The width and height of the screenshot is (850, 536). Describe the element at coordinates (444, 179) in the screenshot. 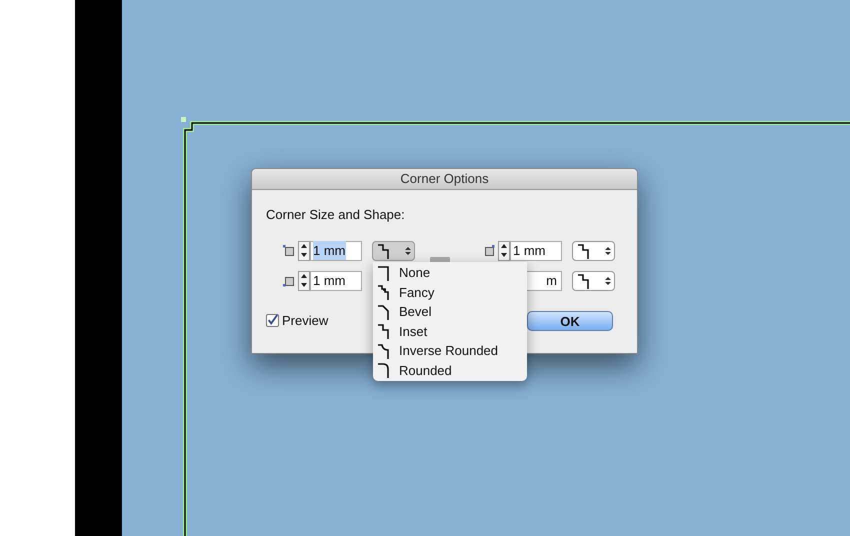

I see `window-title: Corner Options` at that location.